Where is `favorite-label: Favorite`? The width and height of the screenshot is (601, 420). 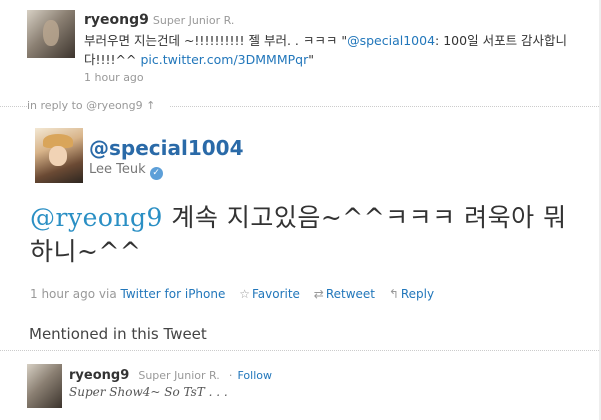
favorite-label: Favorite is located at coordinates (275, 294).